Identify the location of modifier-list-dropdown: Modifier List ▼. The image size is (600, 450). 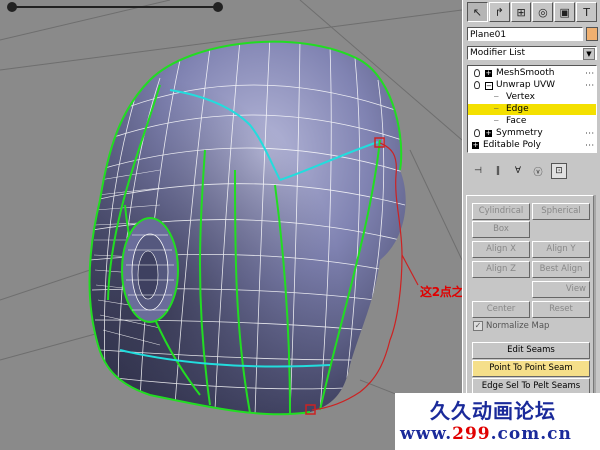
(532, 53).